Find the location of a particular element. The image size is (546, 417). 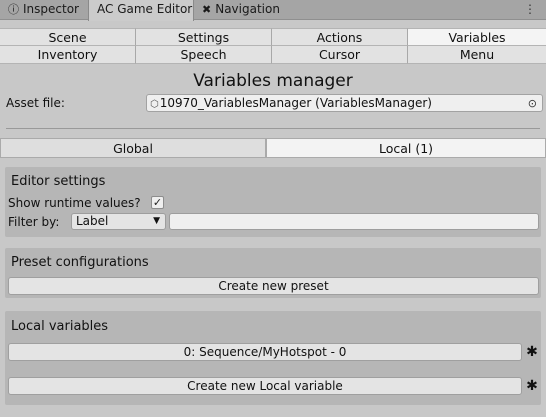

nav-inventory: Inventory is located at coordinates (68, 55).